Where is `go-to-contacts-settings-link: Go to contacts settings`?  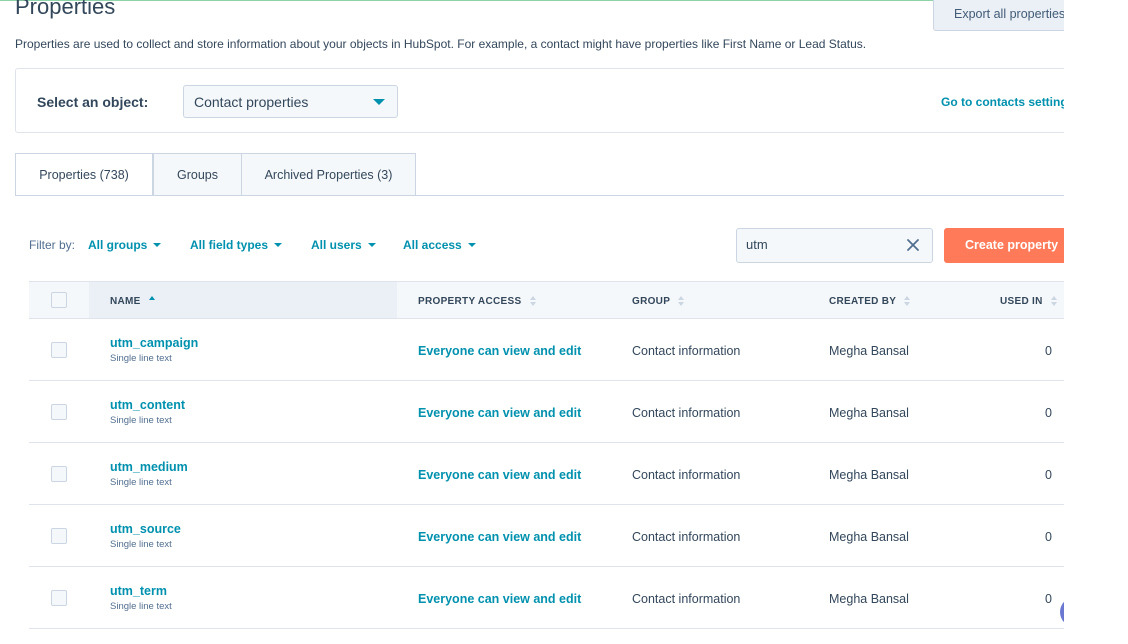
go-to-contacts-settings-link: Go to contacts settings is located at coordinates (1007, 102).